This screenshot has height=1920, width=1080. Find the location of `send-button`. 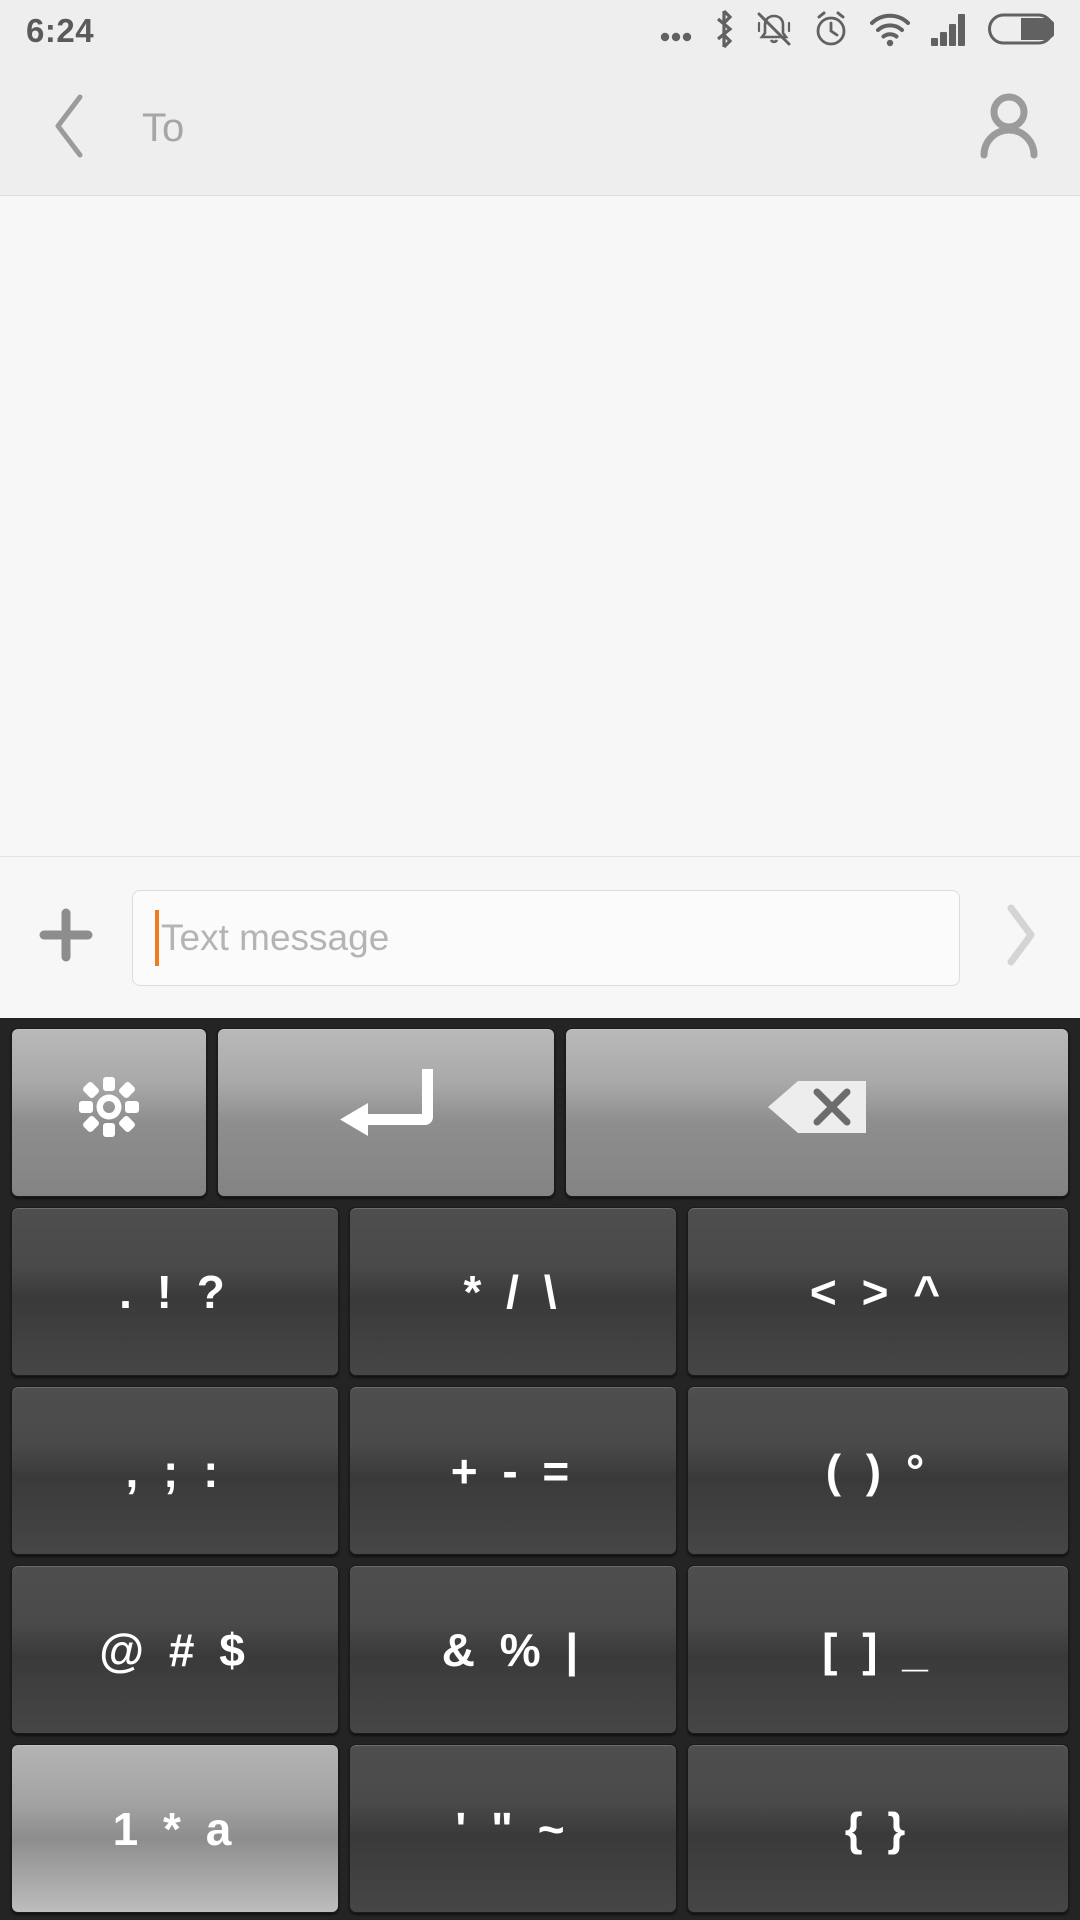

send-button is located at coordinates (1020, 938).